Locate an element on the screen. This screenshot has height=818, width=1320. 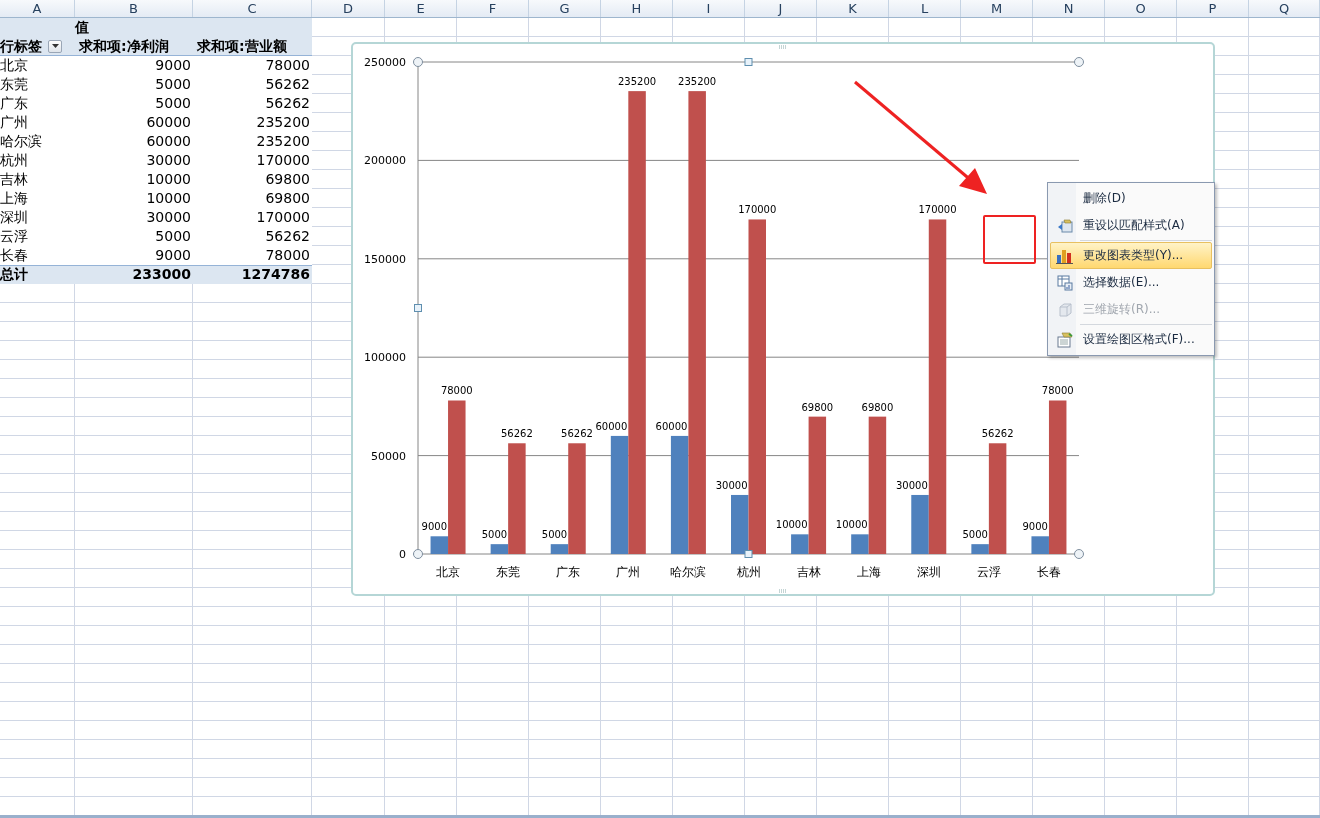
column-header: O is located at coordinates (1141, 8).